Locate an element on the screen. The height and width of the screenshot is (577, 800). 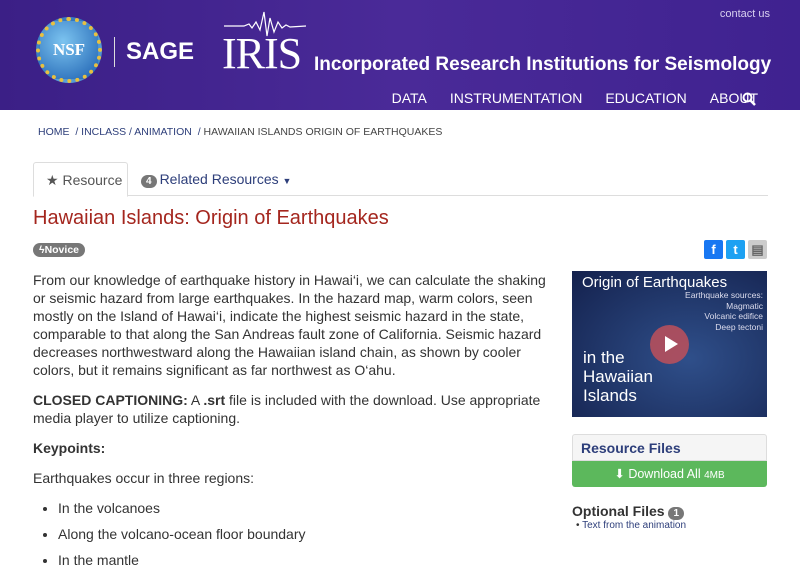
optional-files-heading: Optional Files 1 is located at coordinates (629, 511).